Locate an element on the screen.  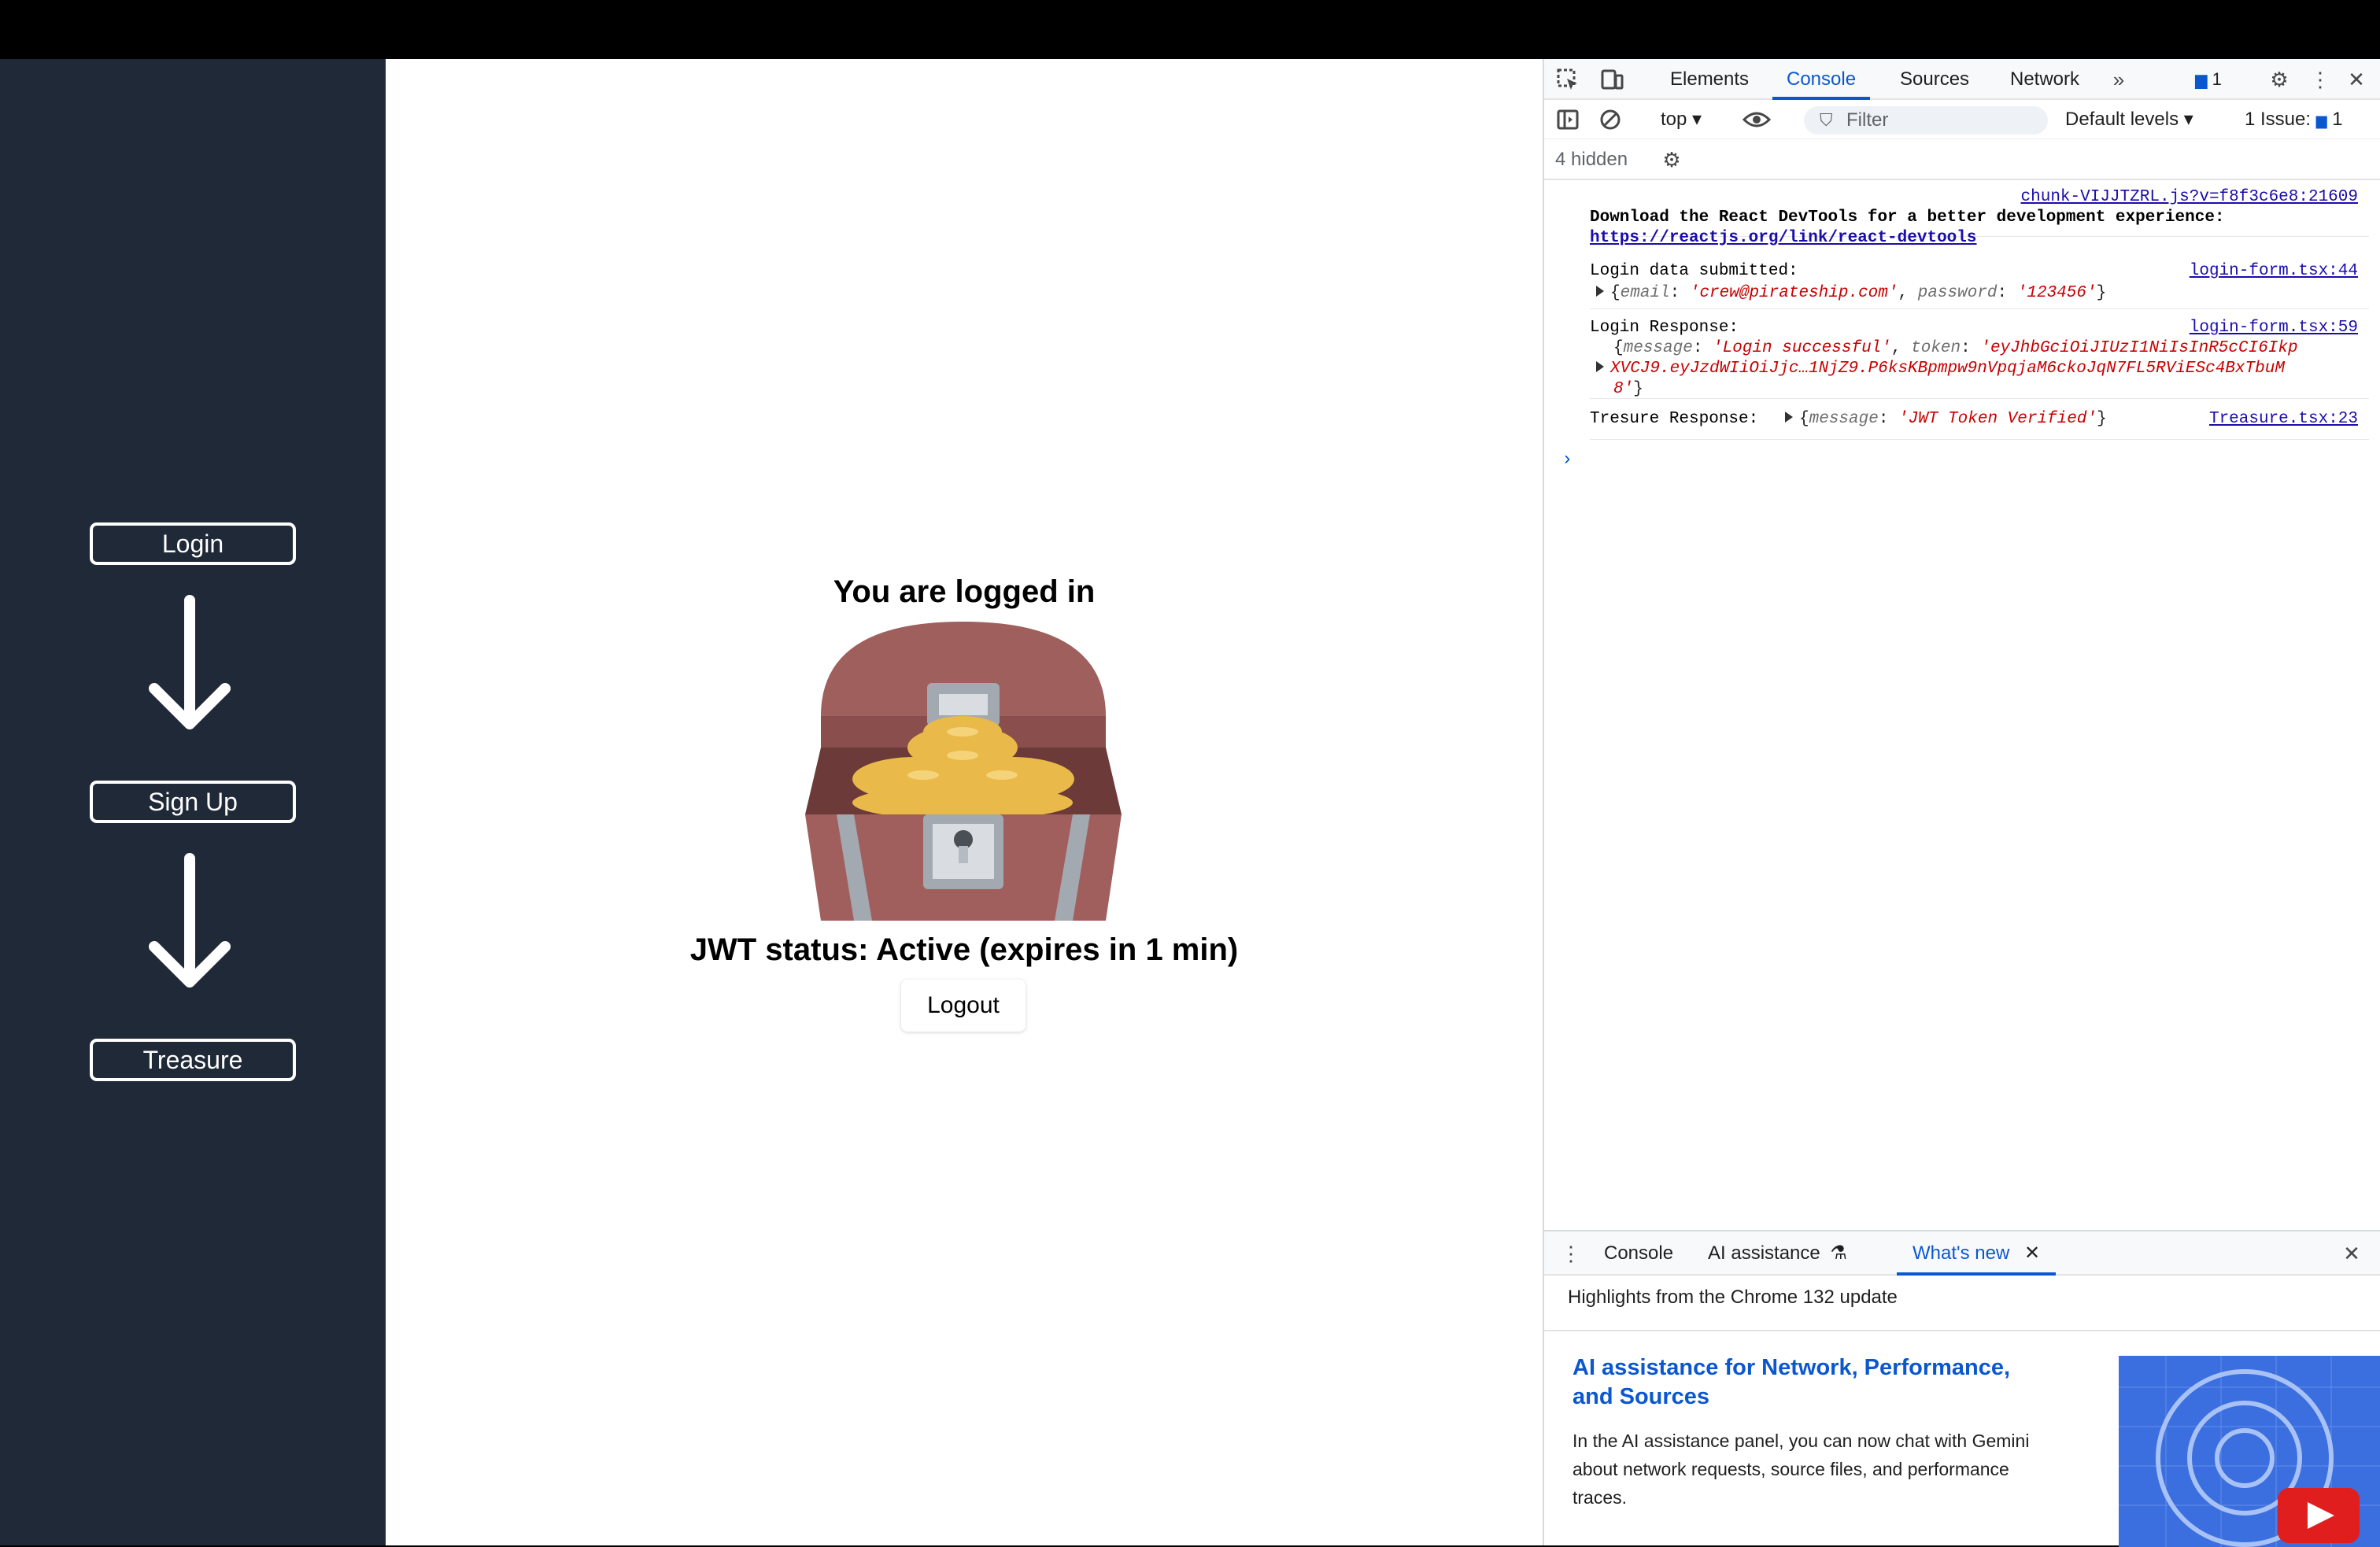
token-line-end: 8'} is located at coordinates (1628, 389).